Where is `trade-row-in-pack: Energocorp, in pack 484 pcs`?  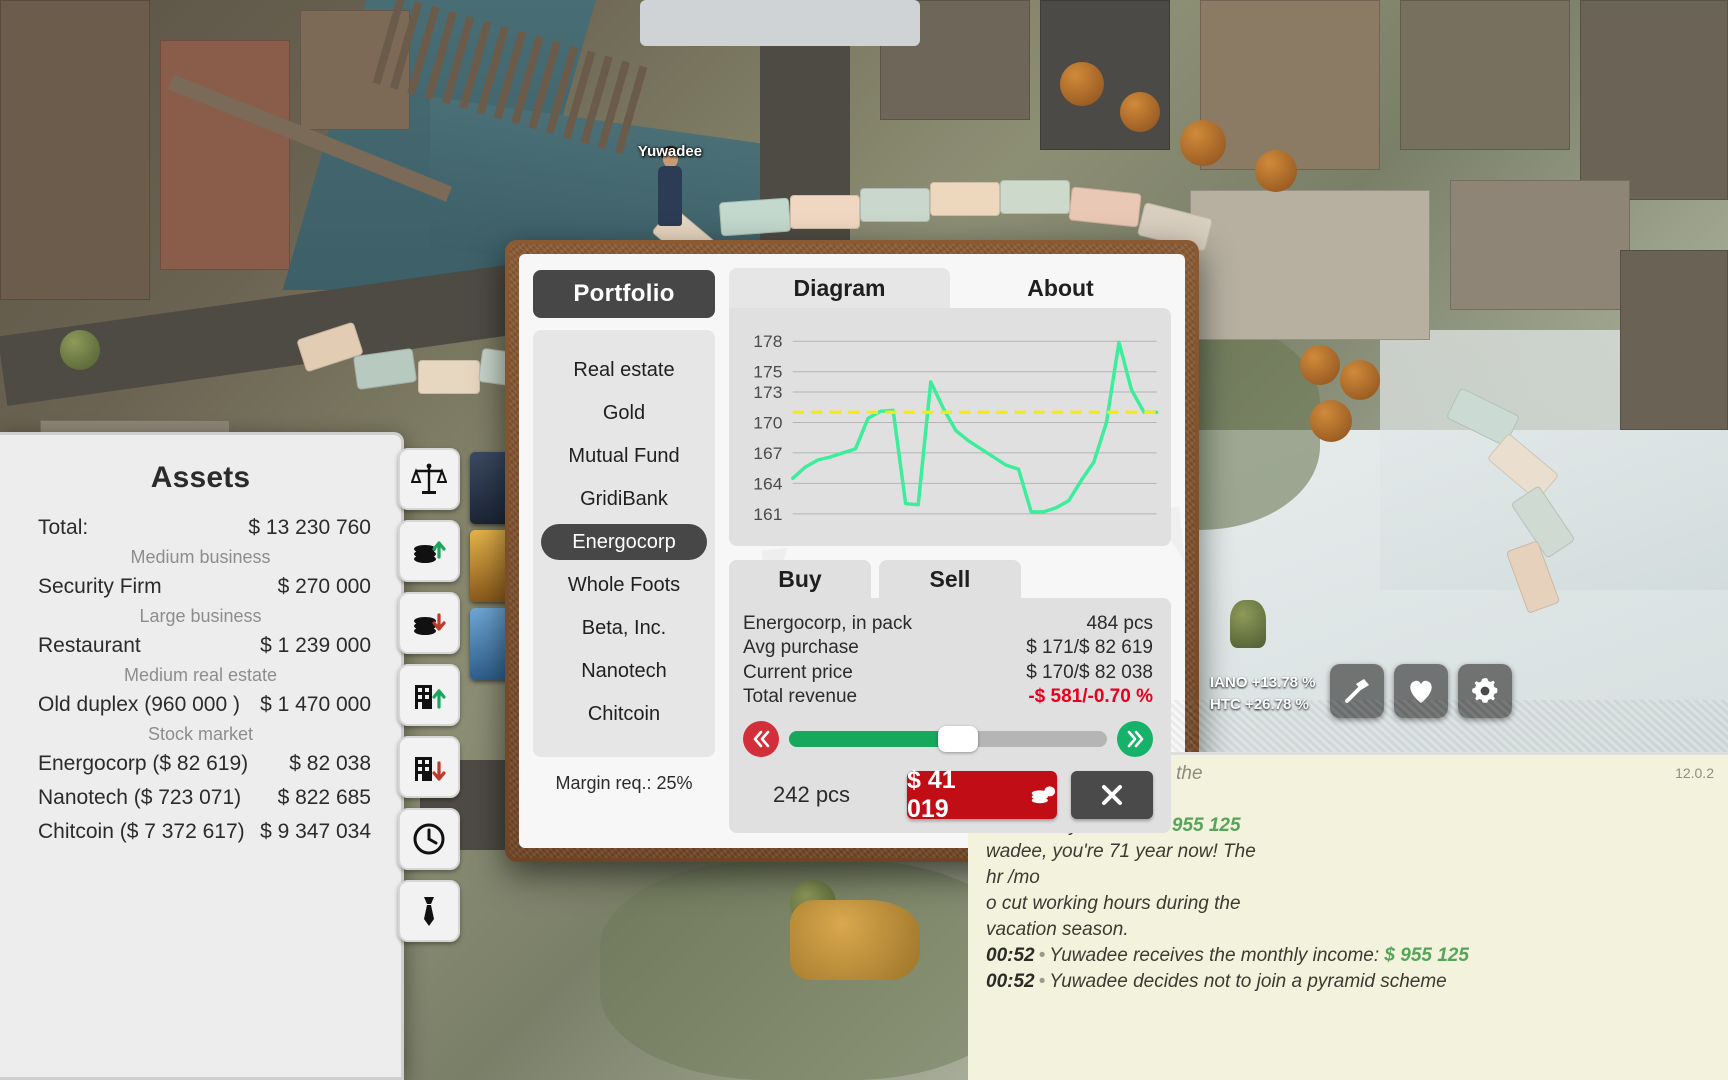 trade-row-in-pack: Energocorp, in pack 484 pcs is located at coordinates (948, 624).